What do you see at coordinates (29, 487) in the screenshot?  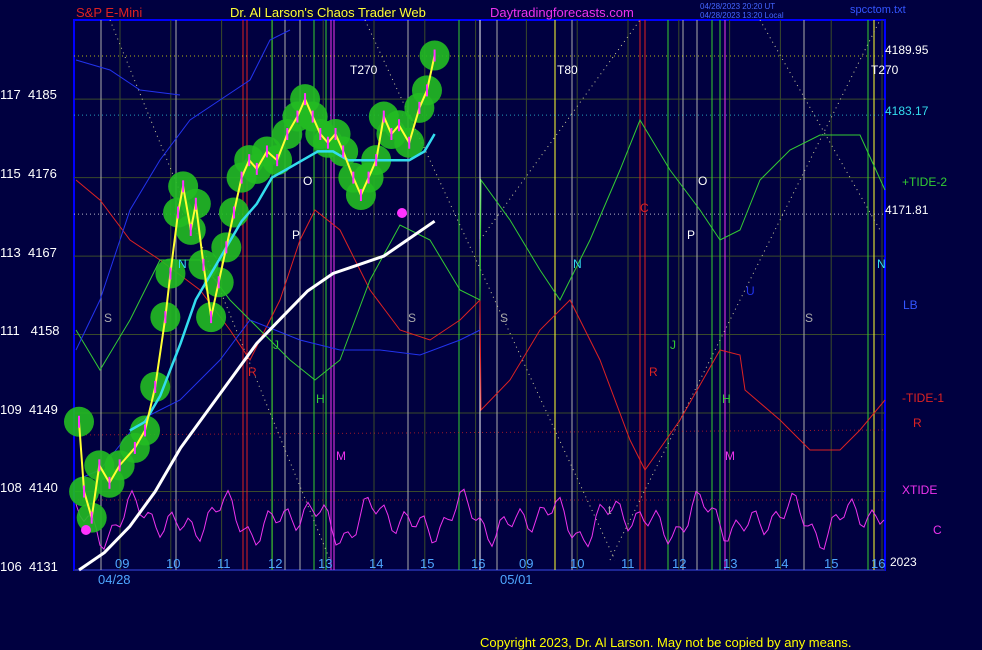 I see `y-tick-4140: 108 4140` at bounding box center [29, 487].